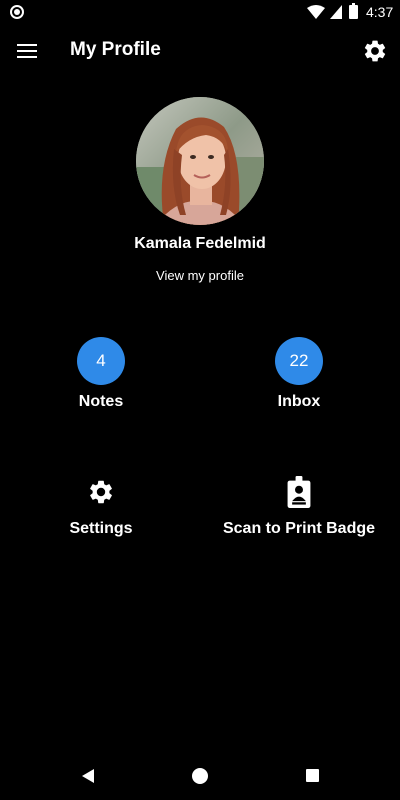 Image resolution: width=400 pixels, height=800 pixels. I want to click on signal-icon, so click(336, 12).